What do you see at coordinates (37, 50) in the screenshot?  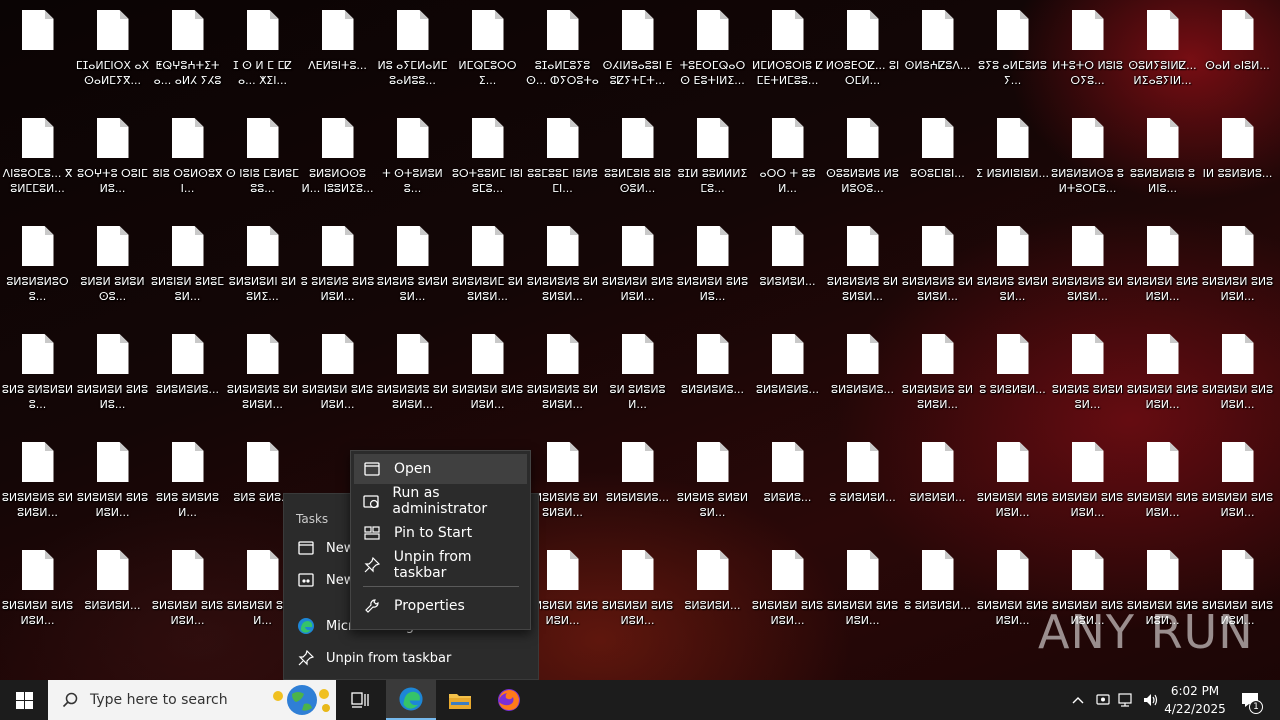 I see `desktop-file-icon` at bounding box center [37, 50].